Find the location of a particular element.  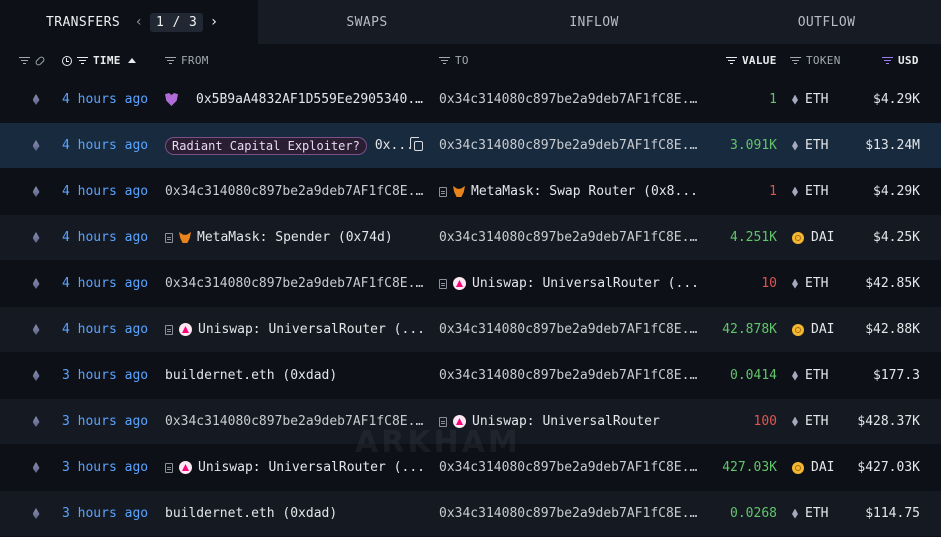

column-token: TOKEN is located at coordinates (815, 60).